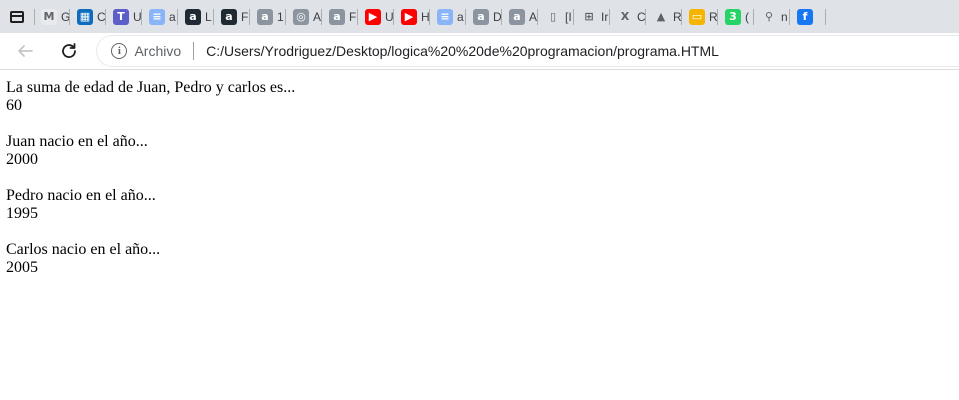  I want to click on excel-icon: X, so click(625, 16).